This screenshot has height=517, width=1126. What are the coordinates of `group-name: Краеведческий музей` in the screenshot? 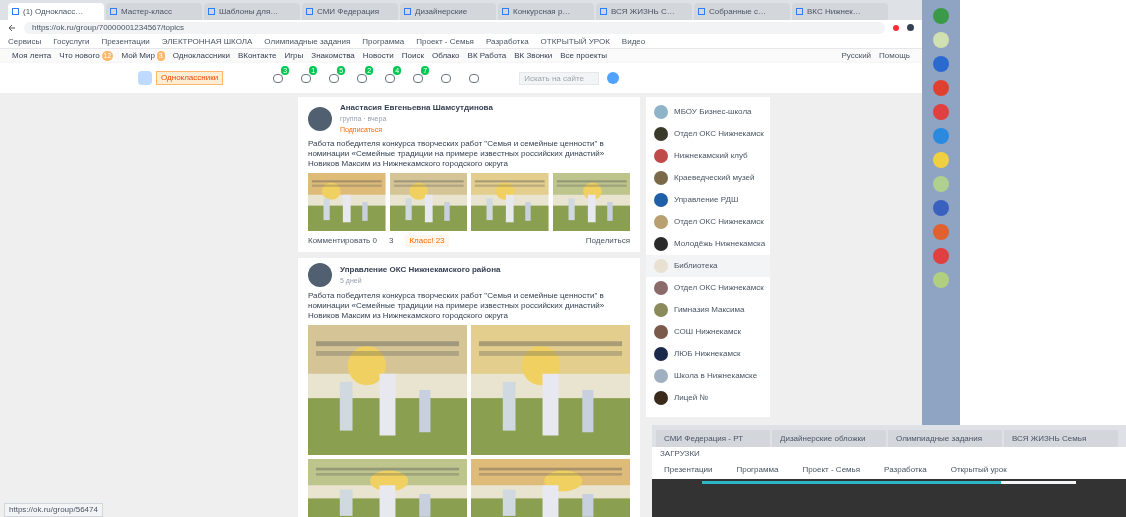 It's located at (714, 178).